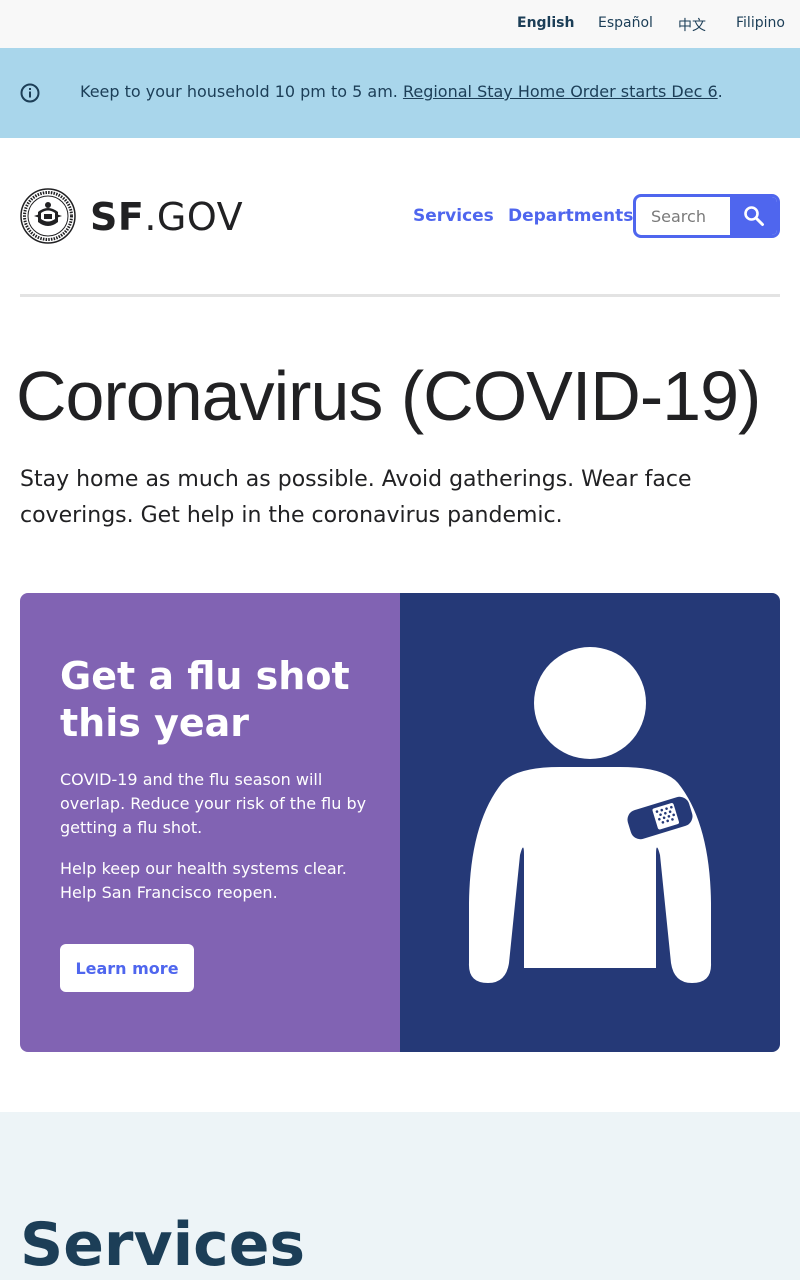 The height and width of the screenshot is (1280, 800). Describe the element at coordinates (545, 23) in the screenshot. I see `language-english-link: English` at that location.